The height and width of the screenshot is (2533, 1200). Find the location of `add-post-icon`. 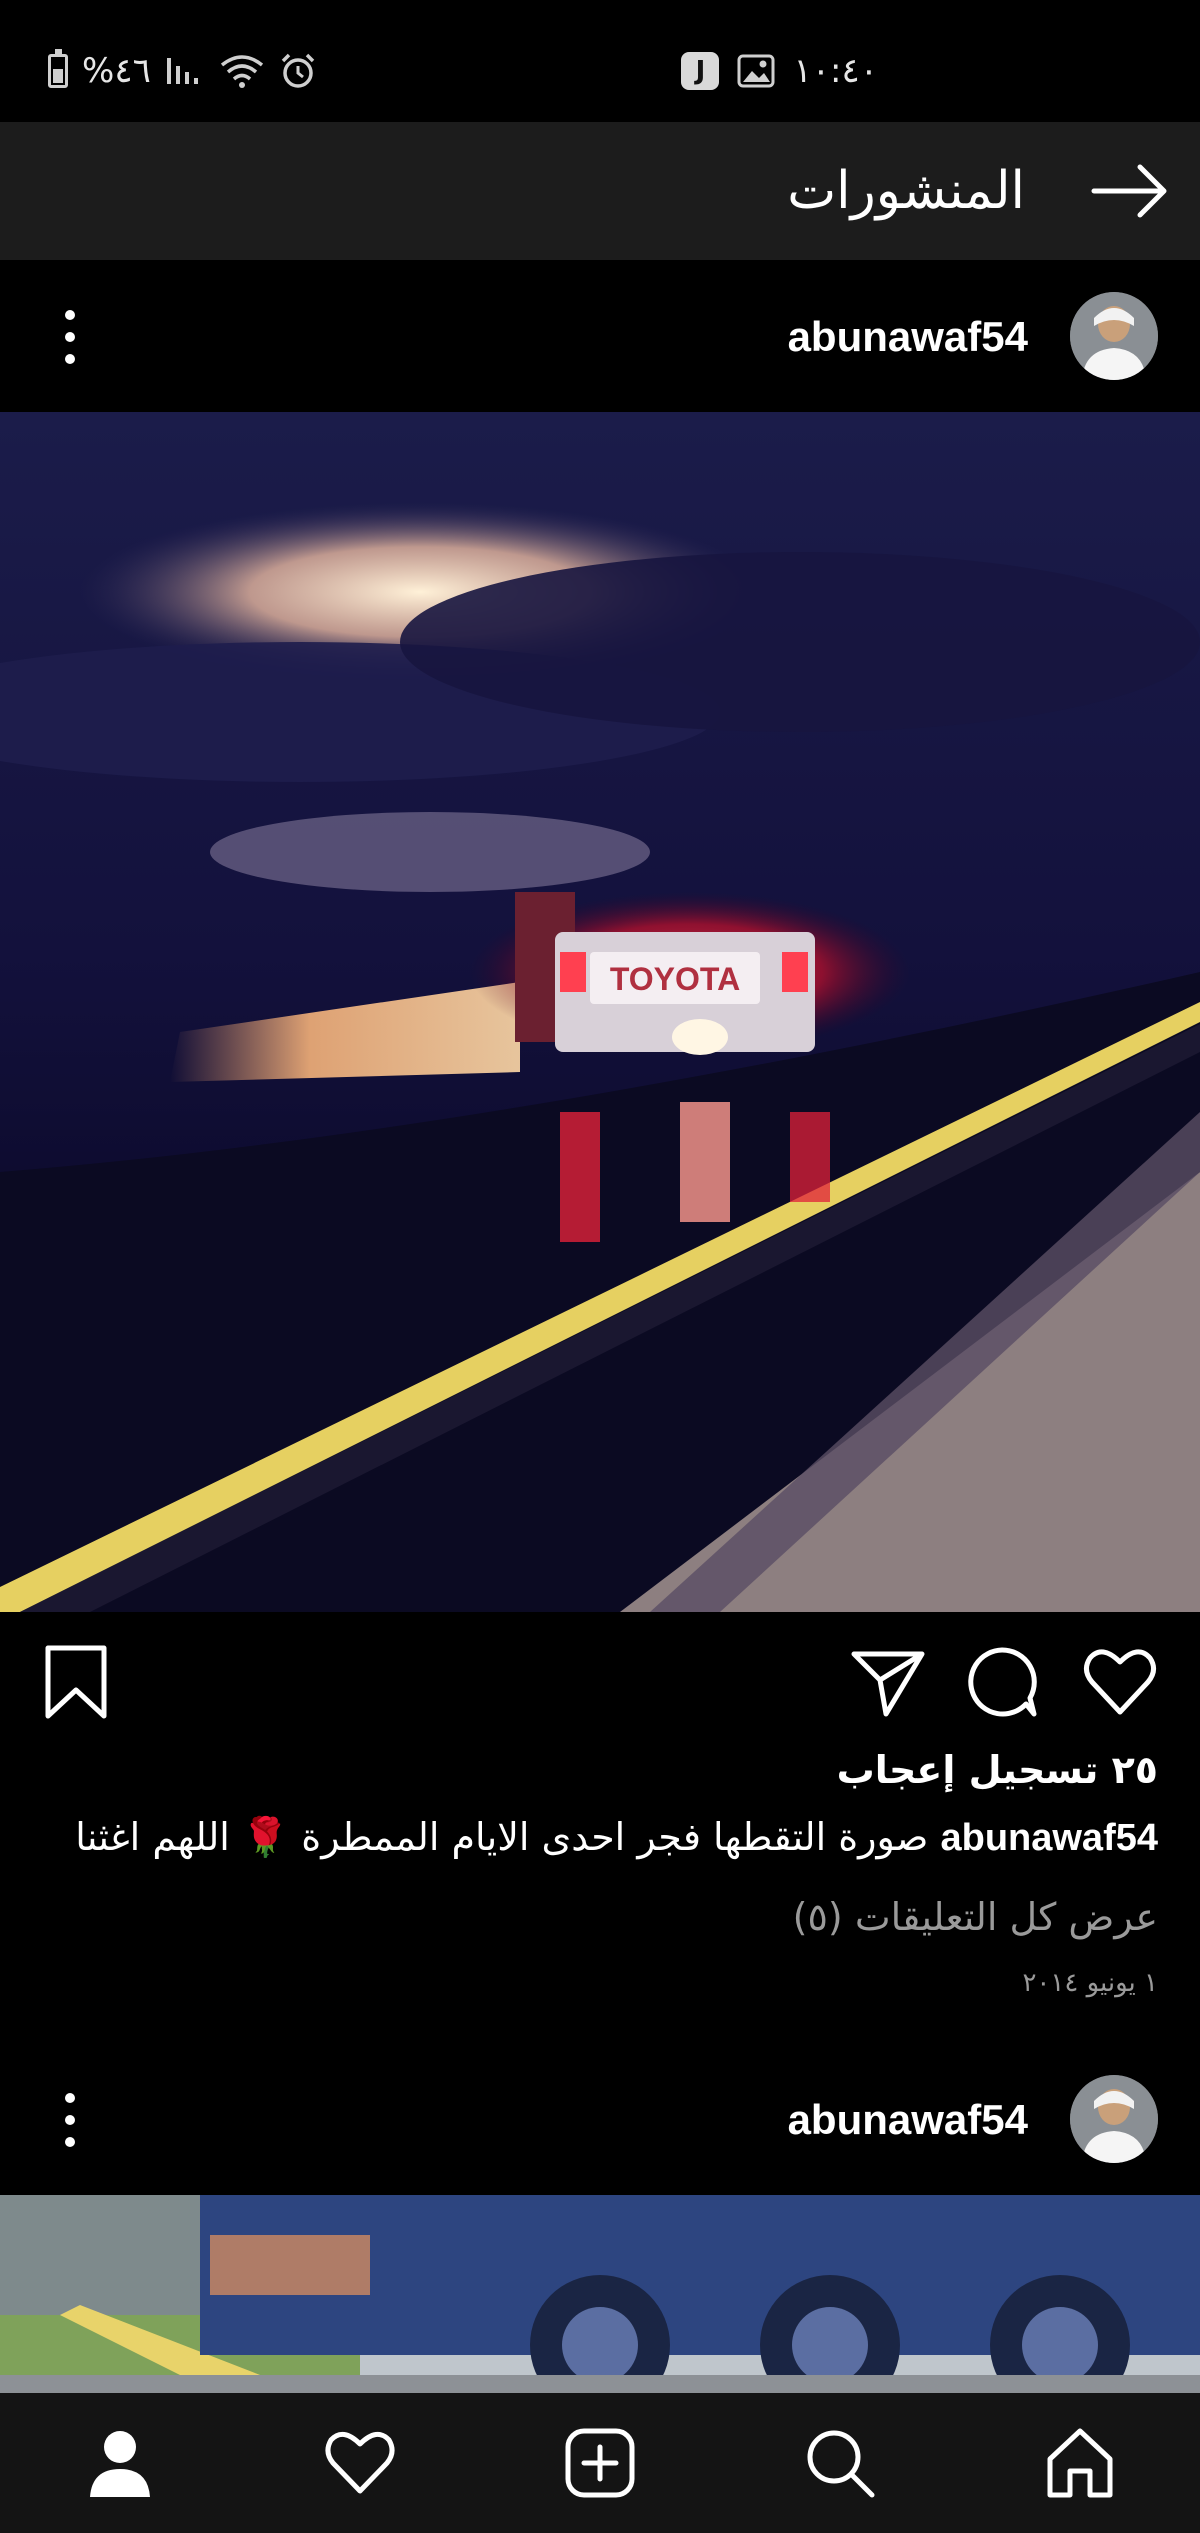

add-post-icon is located at coordinates (600, 2463).